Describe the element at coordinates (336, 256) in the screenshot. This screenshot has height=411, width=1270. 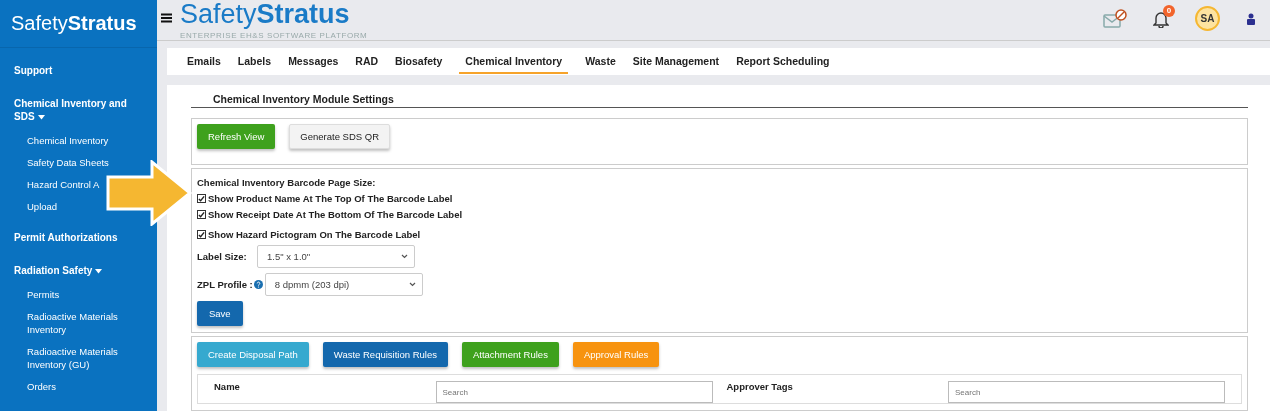
I see `label-size-select: 1.5" x 1.0"` at that location.